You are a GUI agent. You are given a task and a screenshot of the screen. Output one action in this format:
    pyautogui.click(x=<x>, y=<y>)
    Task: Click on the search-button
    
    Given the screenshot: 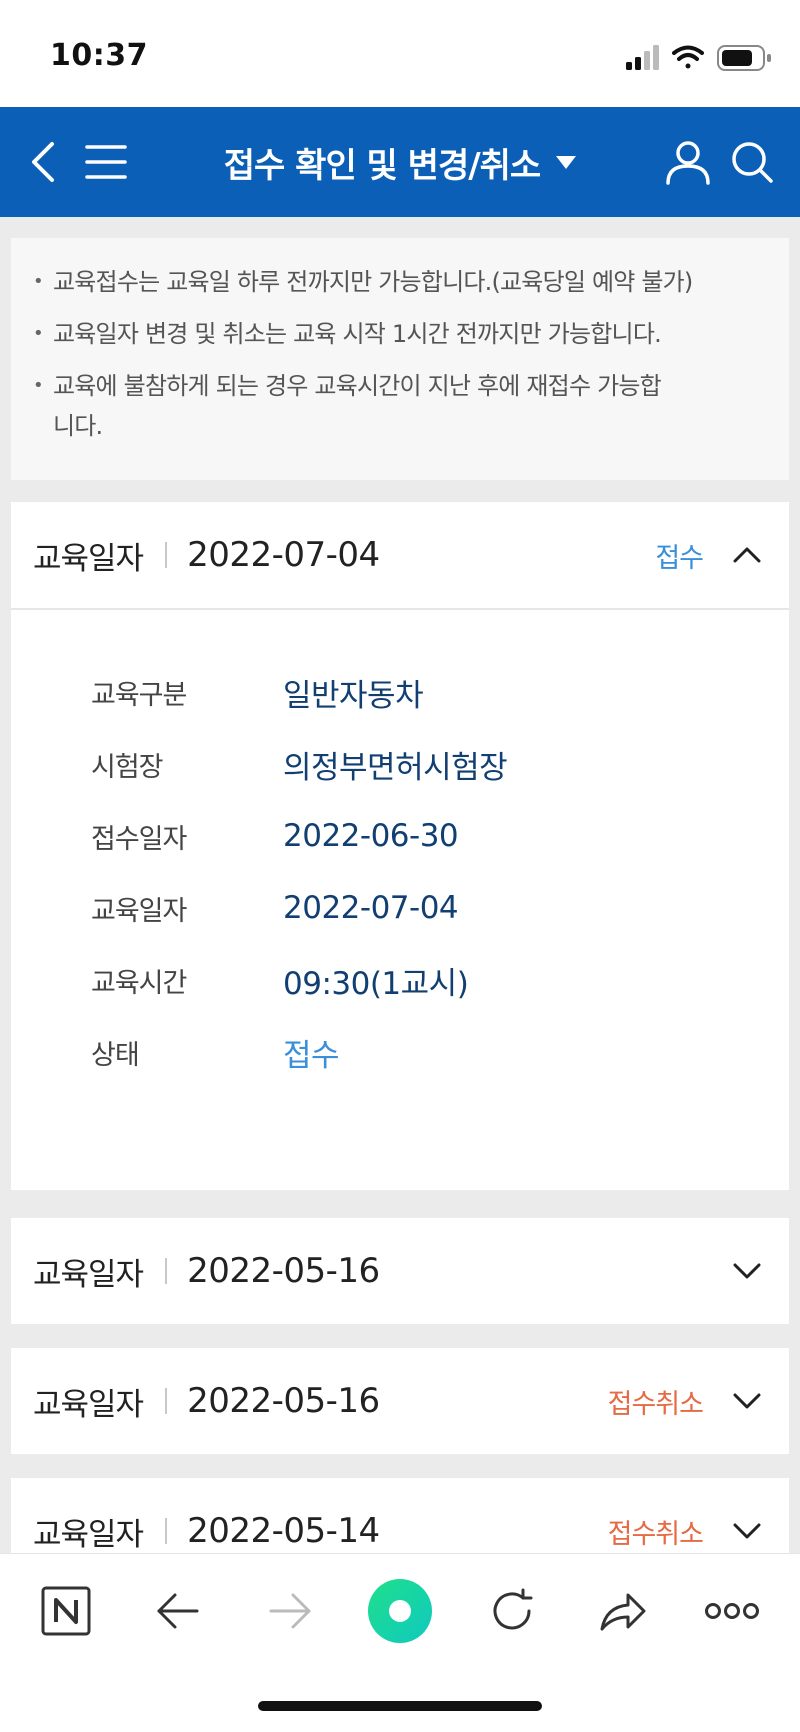 What is the action you would take?
    pyautogui.click(x=752, y=162)
    